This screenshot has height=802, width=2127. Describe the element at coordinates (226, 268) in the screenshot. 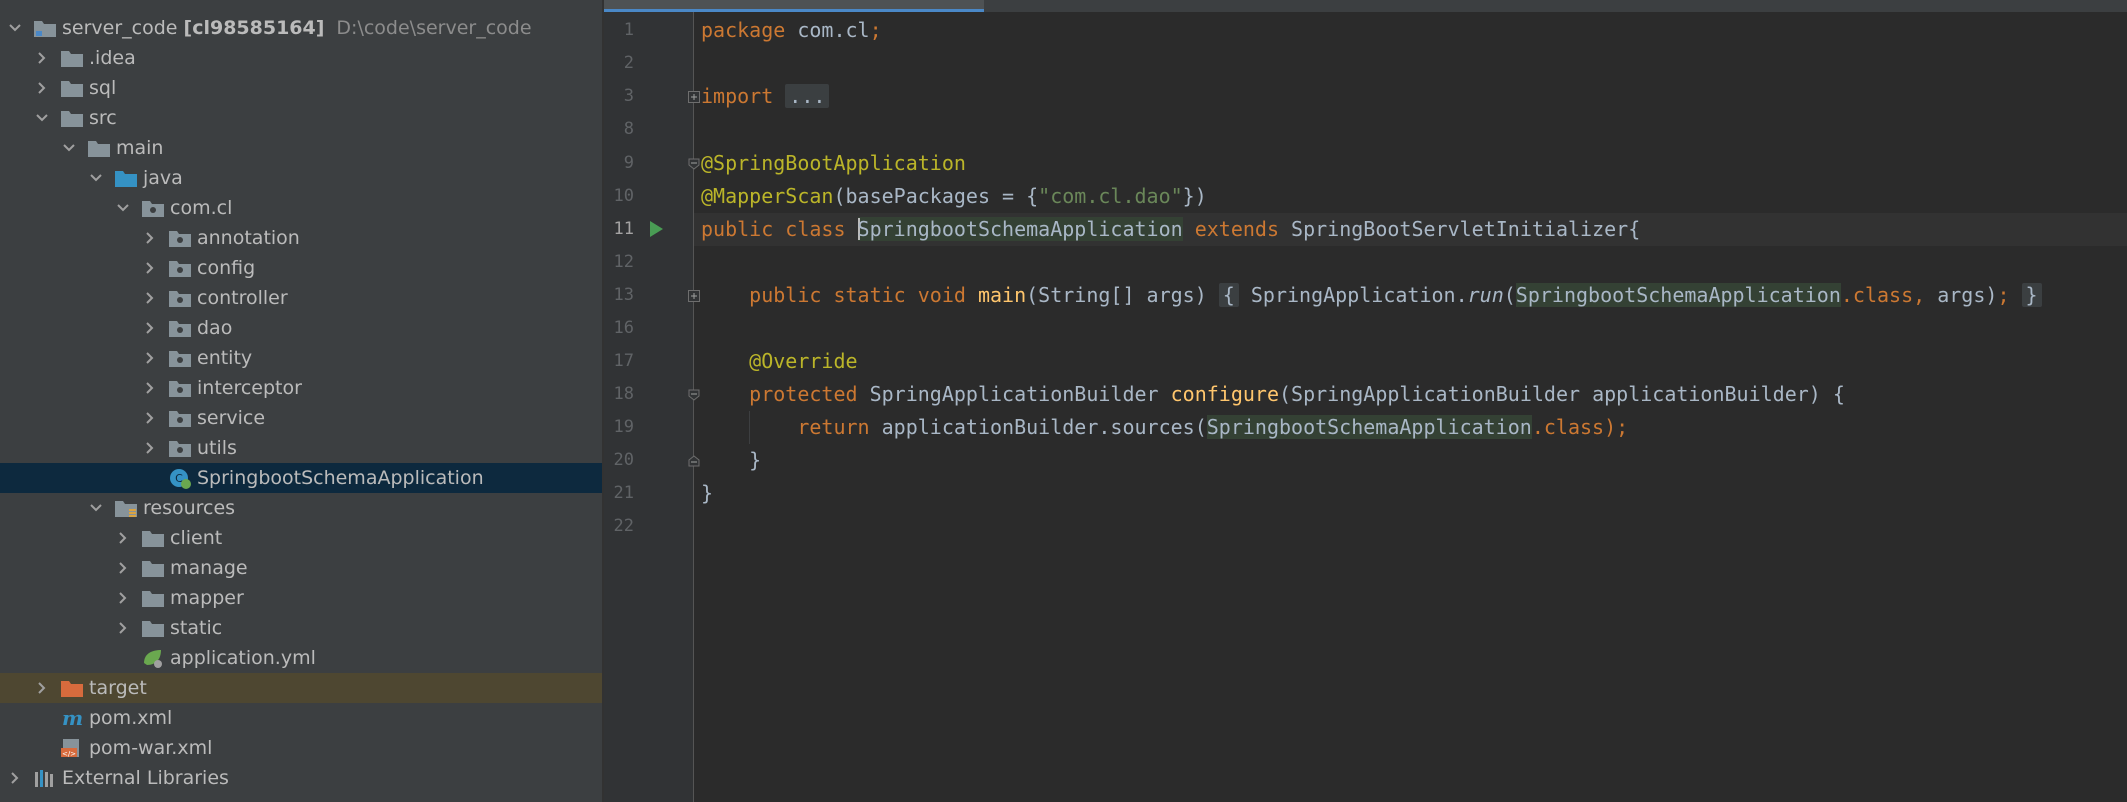

I see `tree-label: config` at that location.